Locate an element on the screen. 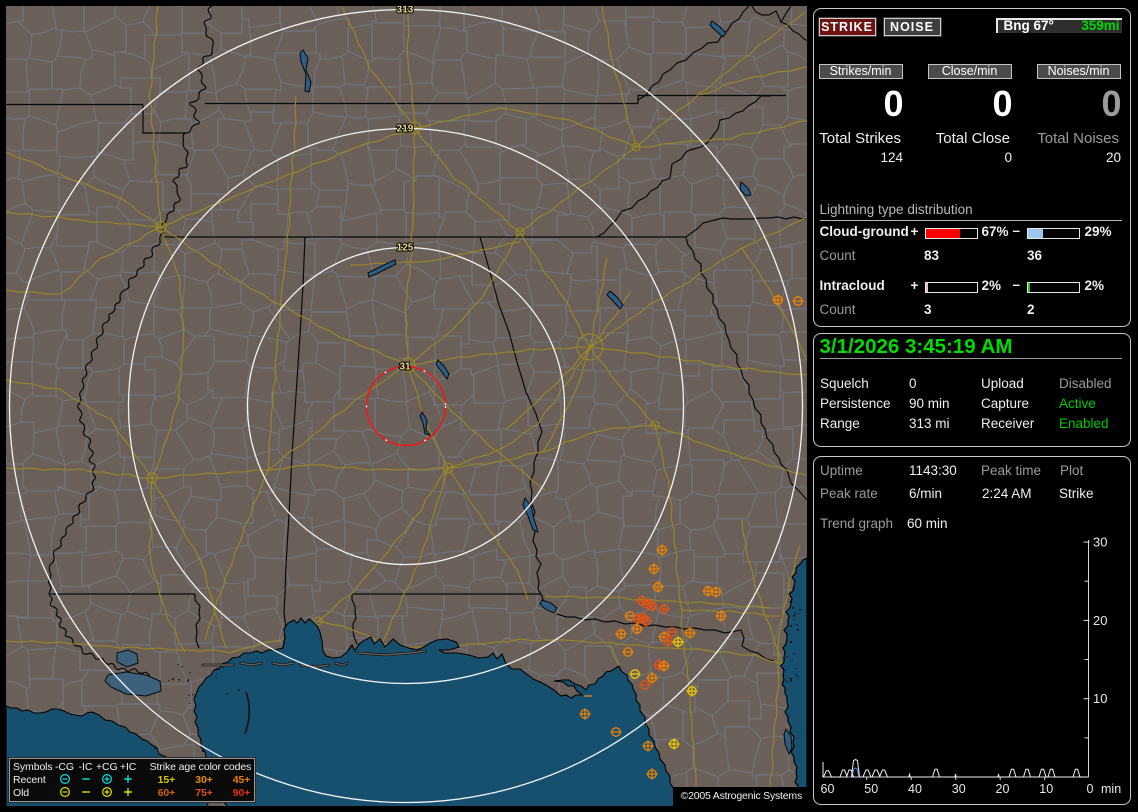 This screenshot has height=812, width=1138. svg-text: 60 is located at coordinates (828, 789).